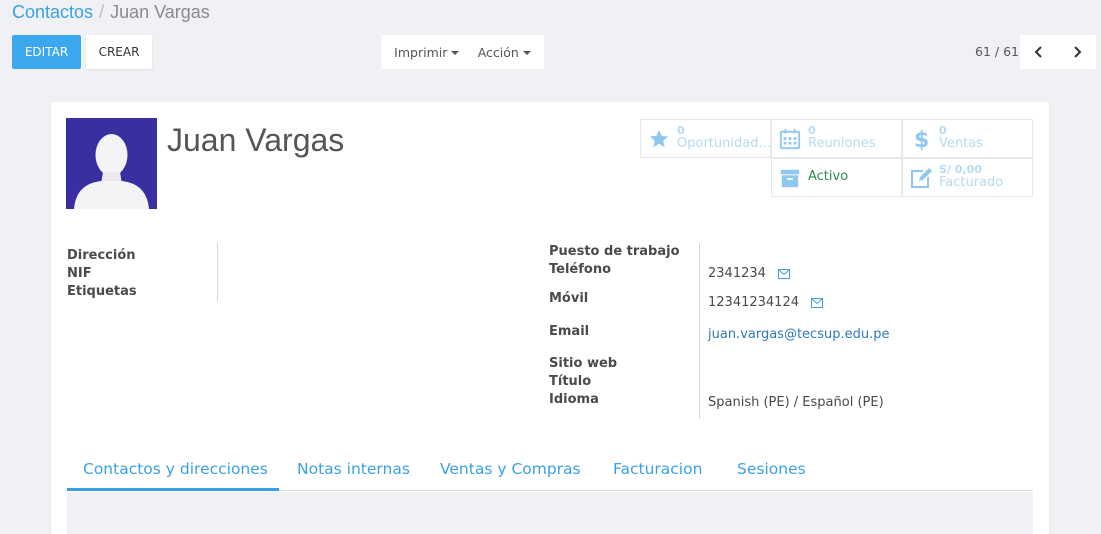  Describe the element at coordinates (217, 272) in the screenshot. I see `left-group-divider` at that location.